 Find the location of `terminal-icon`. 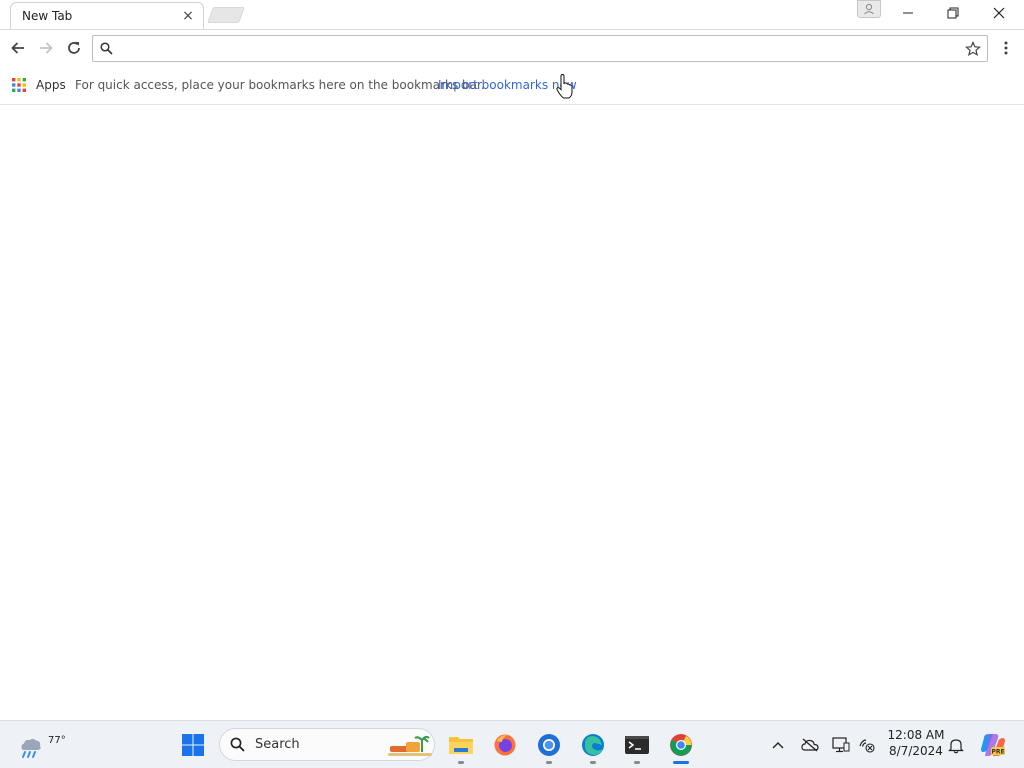

terminal-icon is located at coordinates (637, 745).